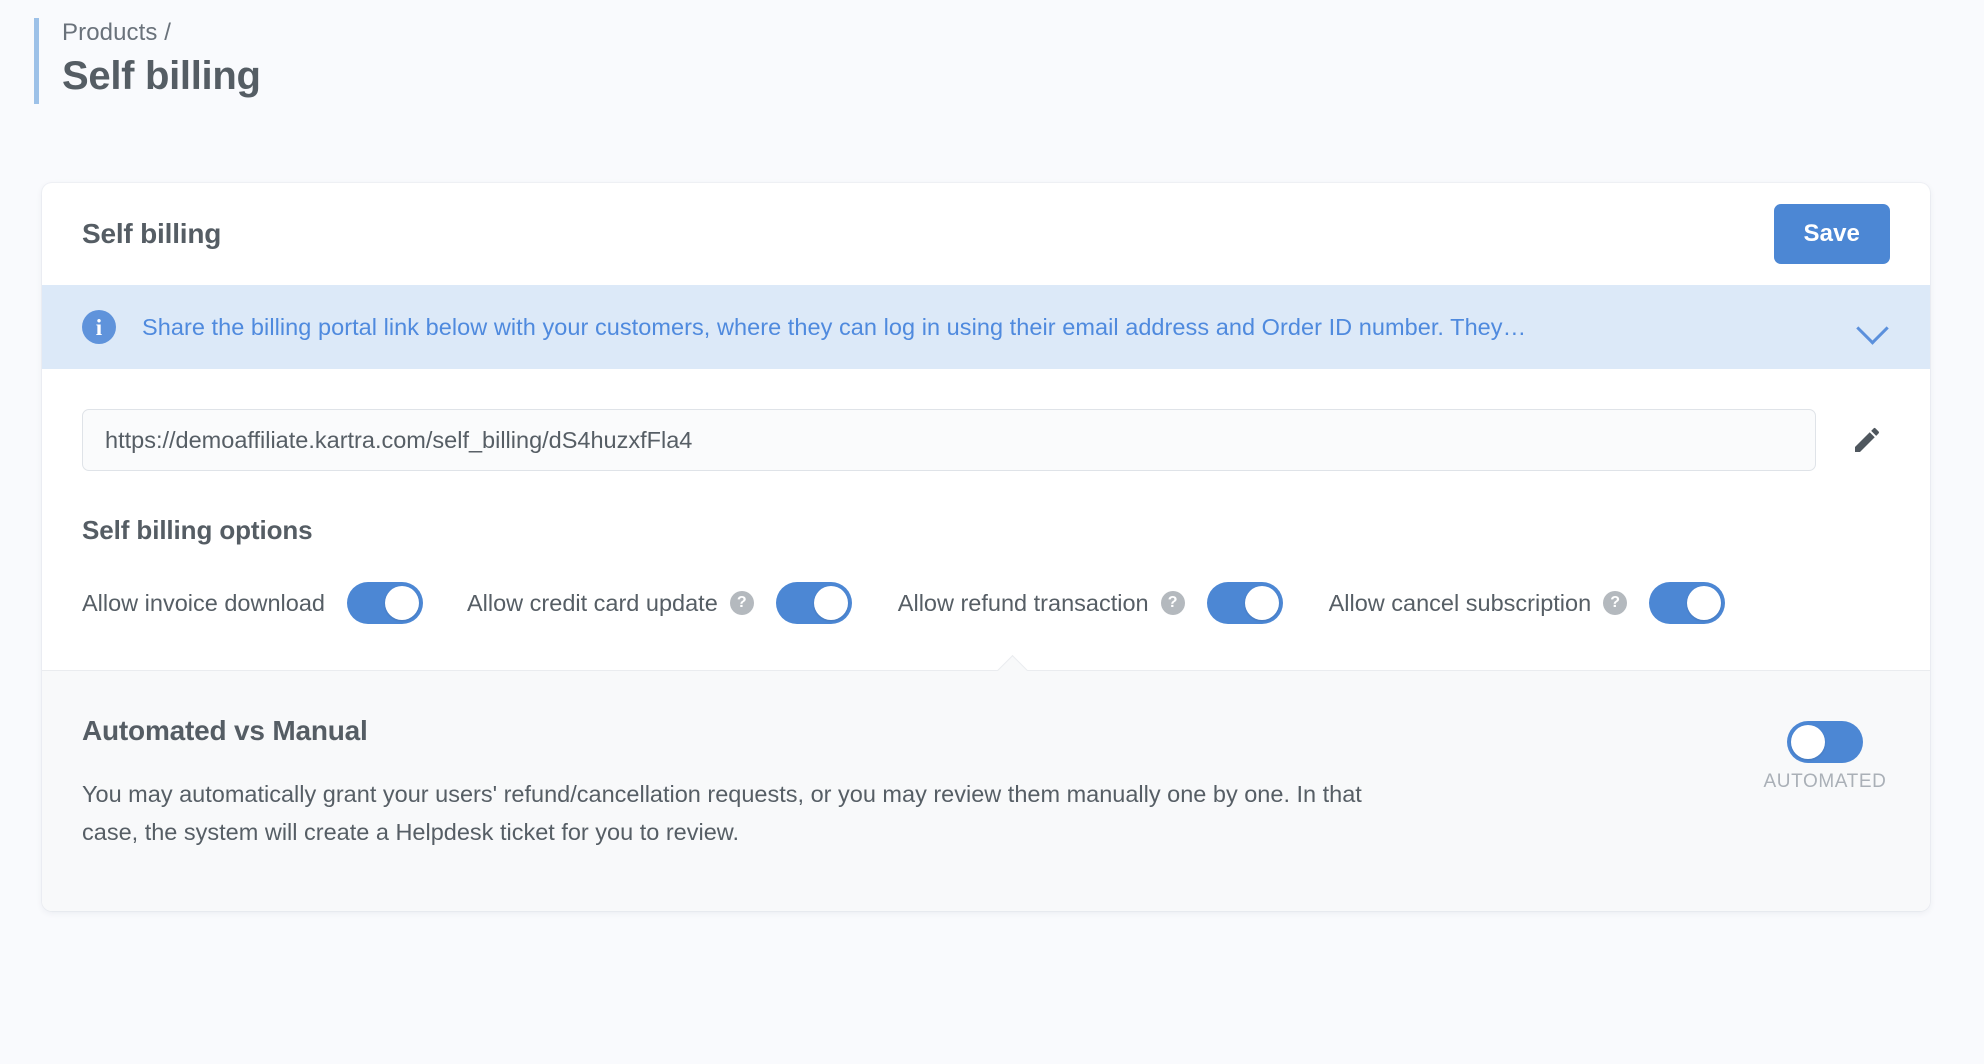 Image resolution: width=1984 pixels, height=1064 pixels. What do you see at coordinates (203, 602) in the screenshot?
I see `option-label: Allow invoice download` at bounding box center [203, 602].